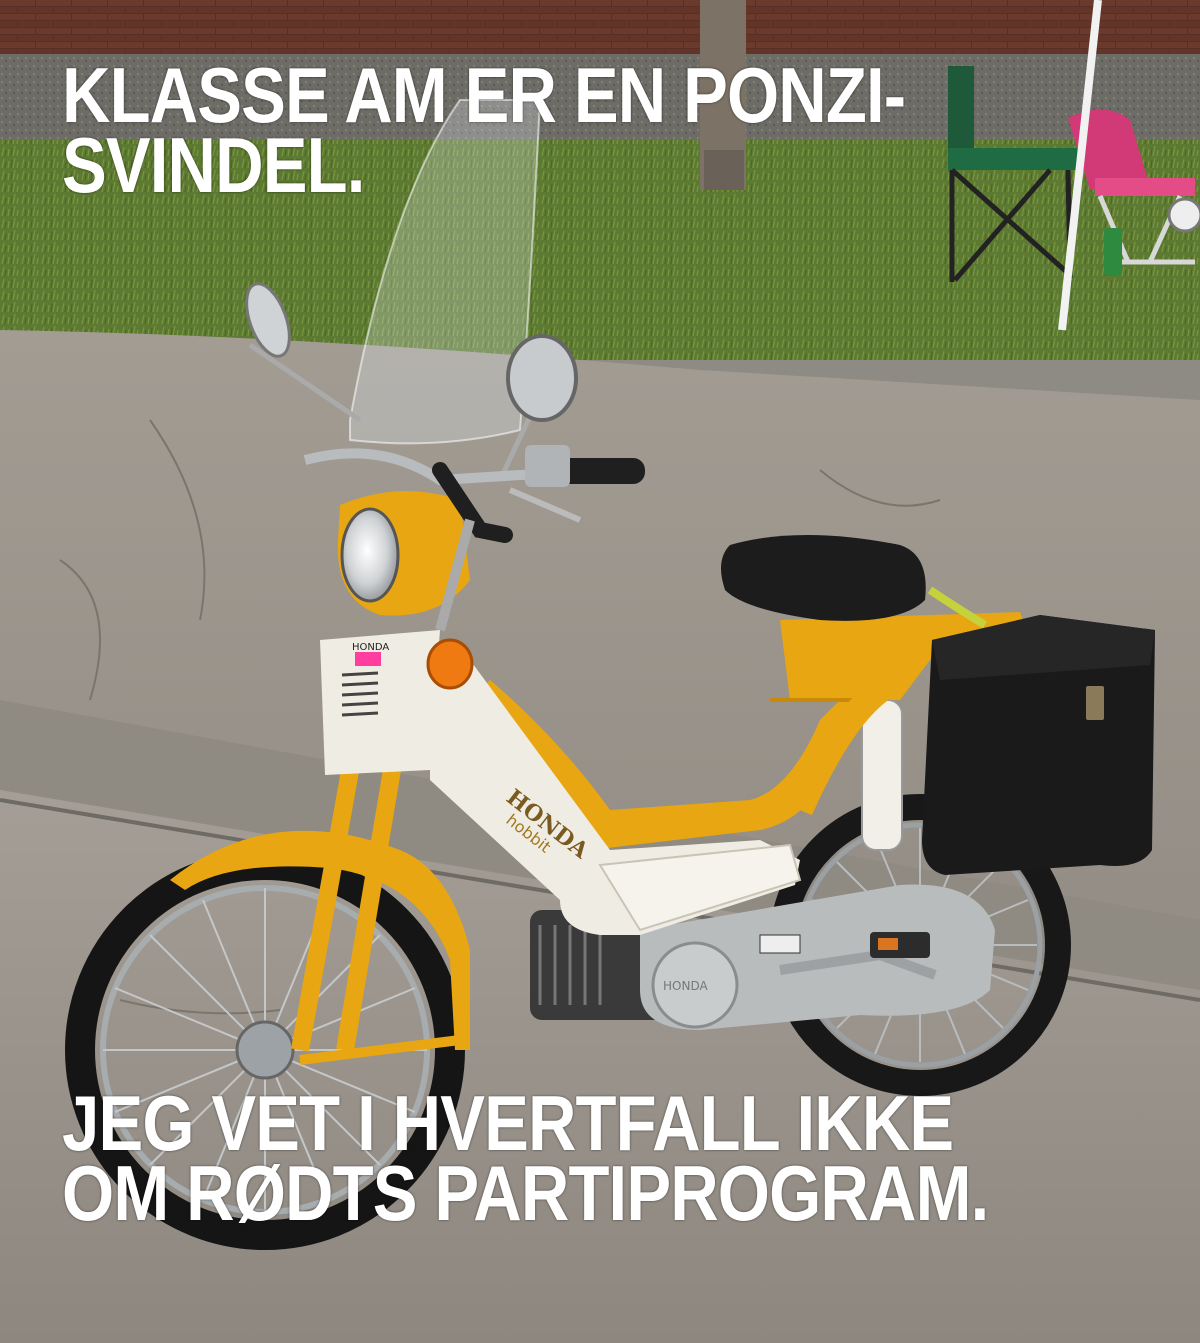 This screenshot has width=1200, height=1343. Describe the element at coordinates (542, 378) in the screenshot. I see `right-mirror` at that location.